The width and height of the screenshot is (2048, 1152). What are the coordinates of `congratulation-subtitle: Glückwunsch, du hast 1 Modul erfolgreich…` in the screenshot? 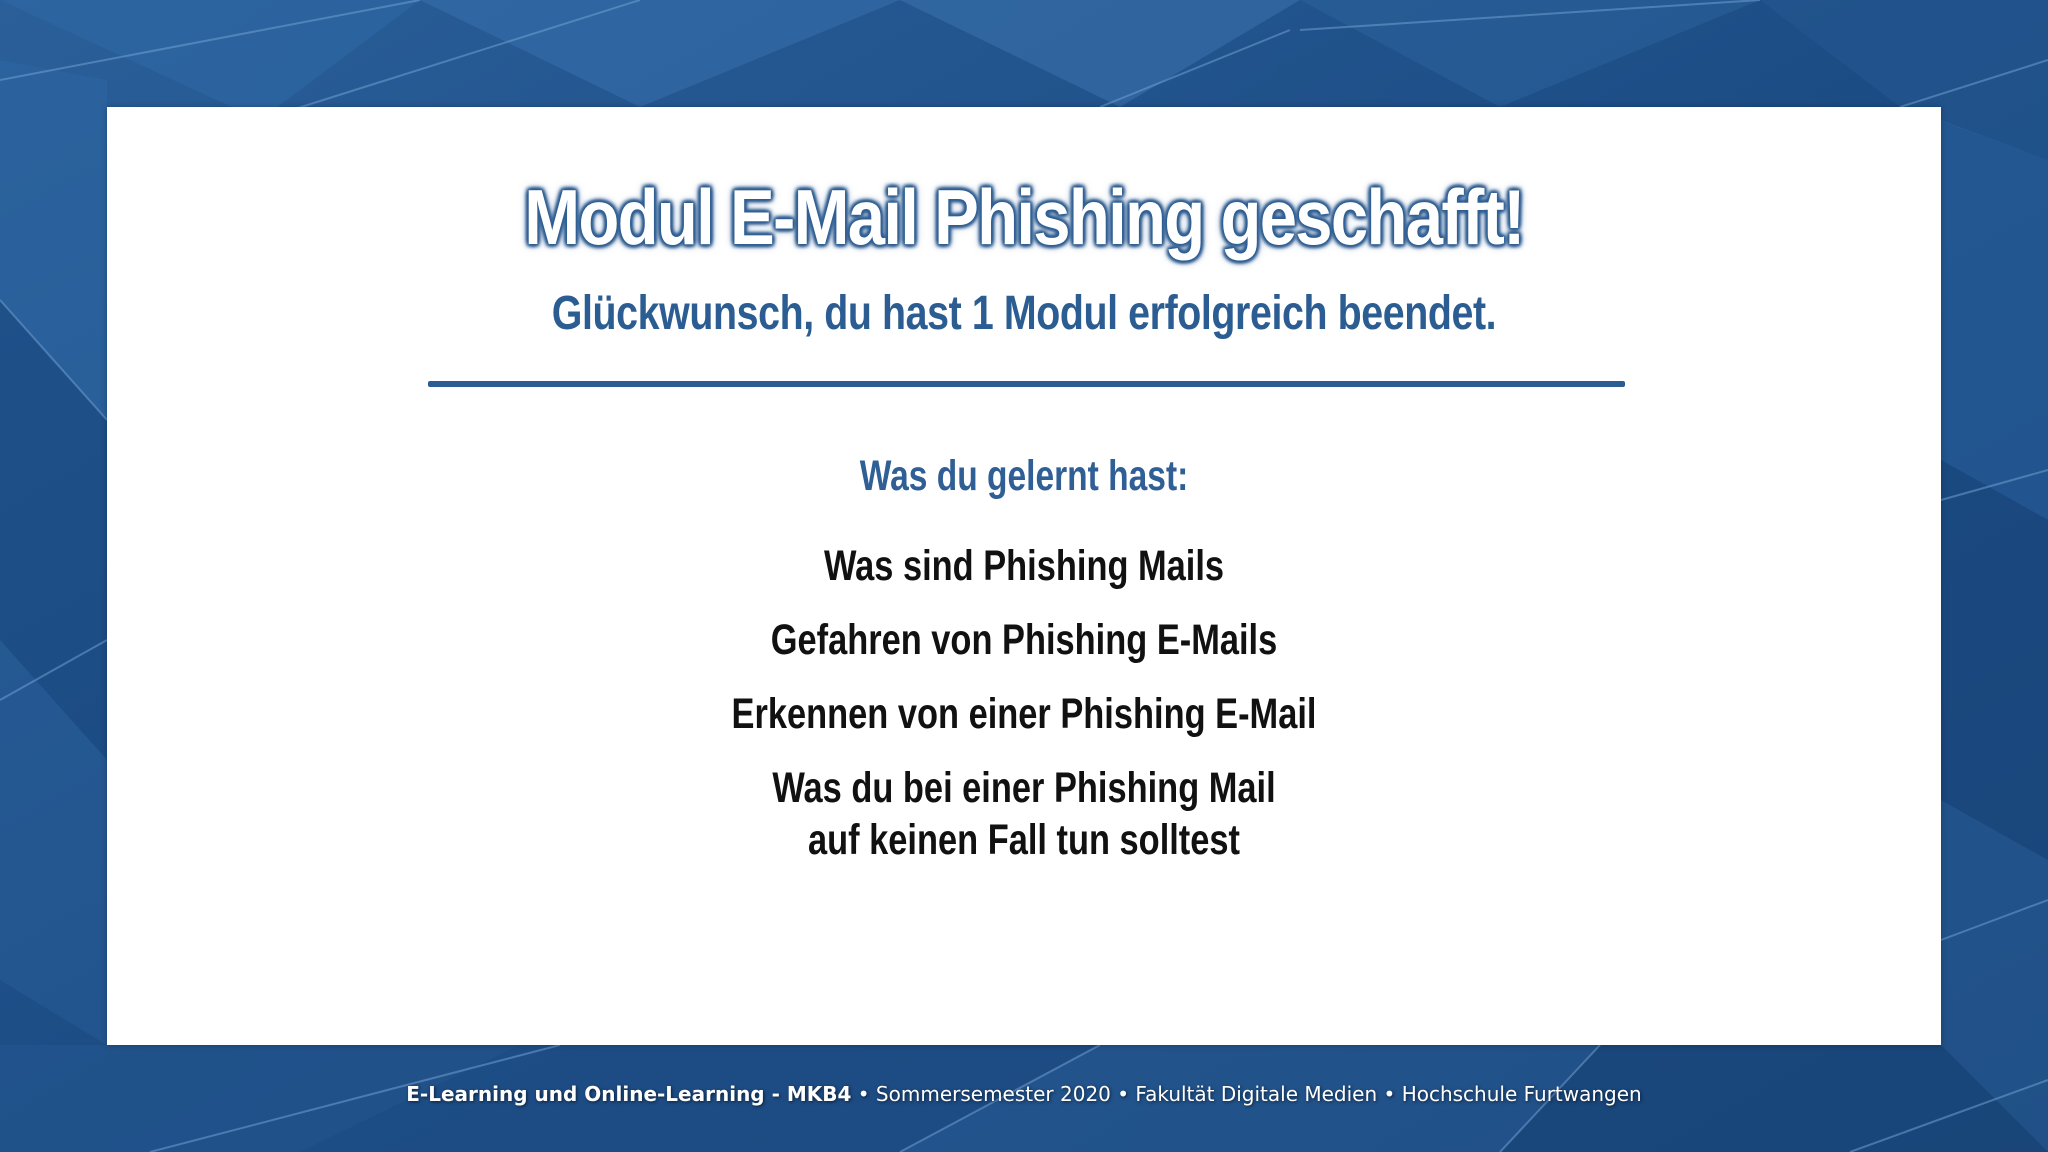 It's located at (1024, 313).